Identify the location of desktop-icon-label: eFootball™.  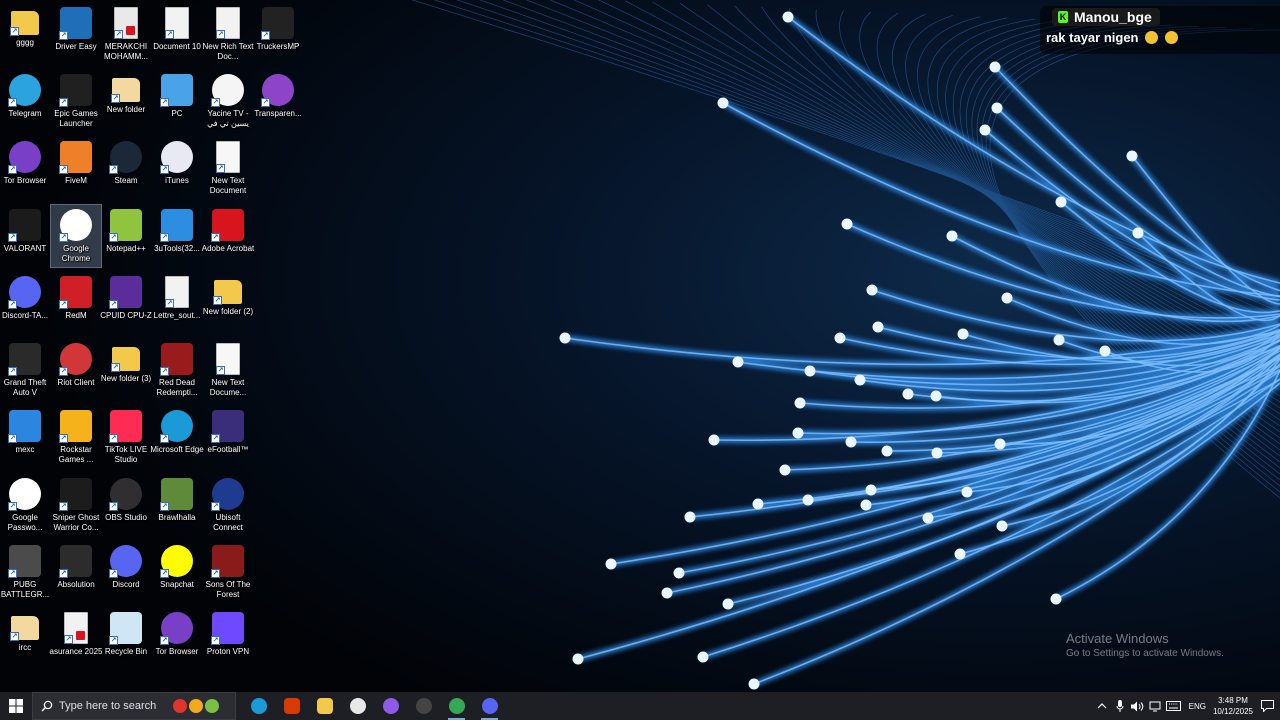
(228, 449).